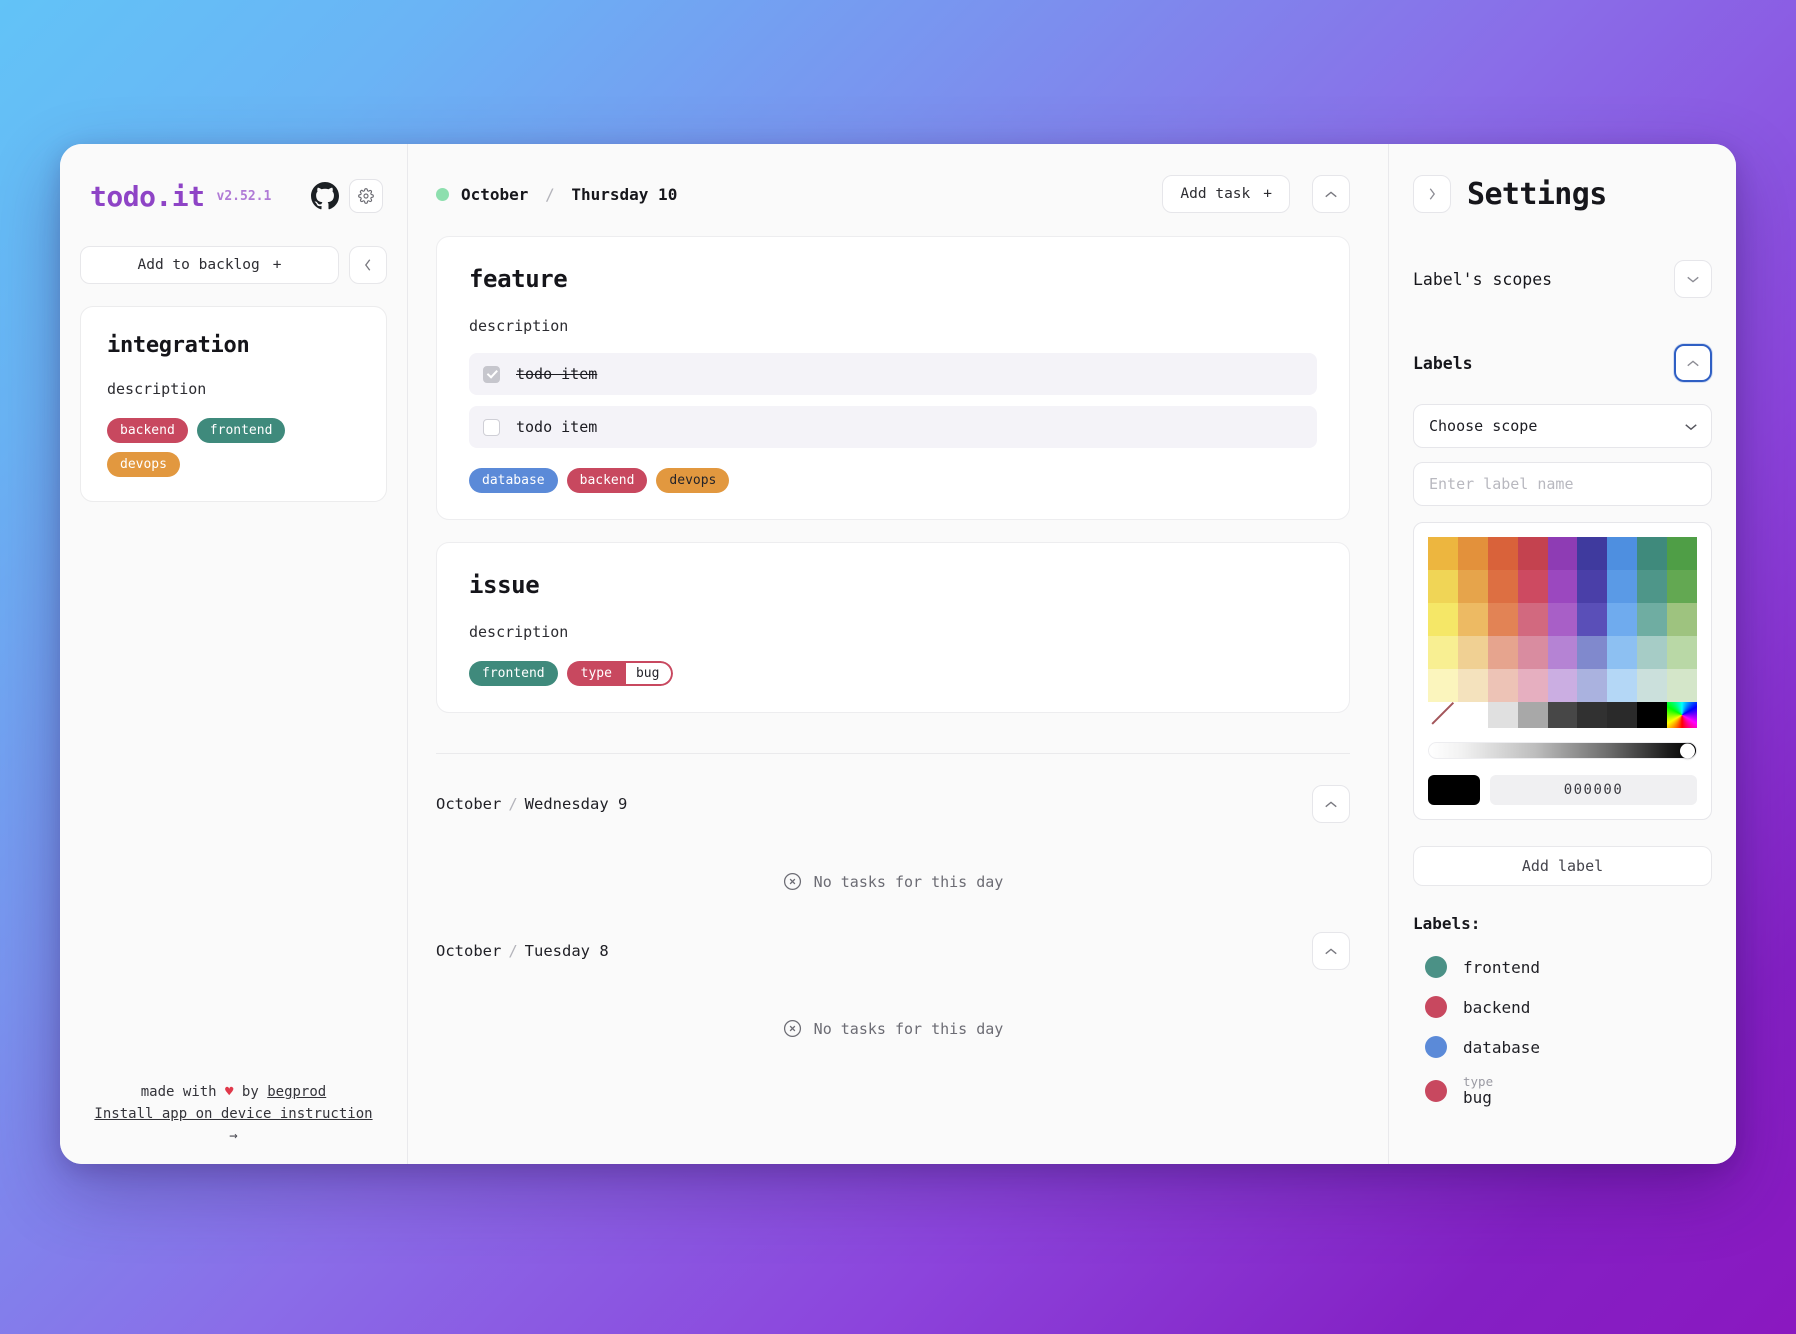 This screenshot has width=1796, height=1334. Describe the element at coordinates (1562, 1047) in the screenshot. I see `label-list-item: database` at that location.